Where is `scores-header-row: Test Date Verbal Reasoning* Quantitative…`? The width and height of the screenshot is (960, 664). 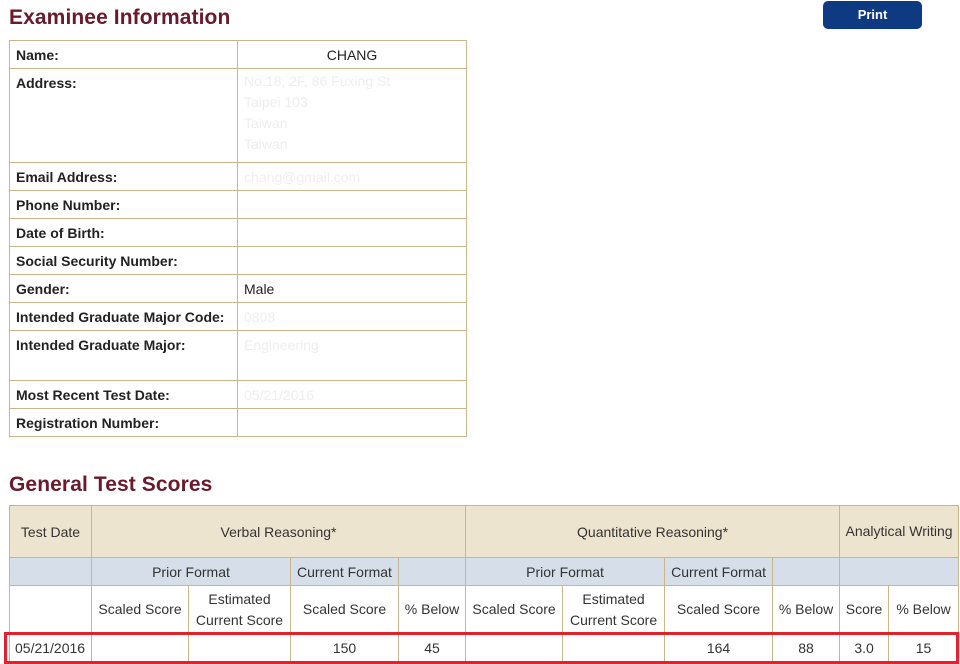 scores-header-row: Test Date Verbal Reasoning* Quantitative… is located at coordinates (484, 531).